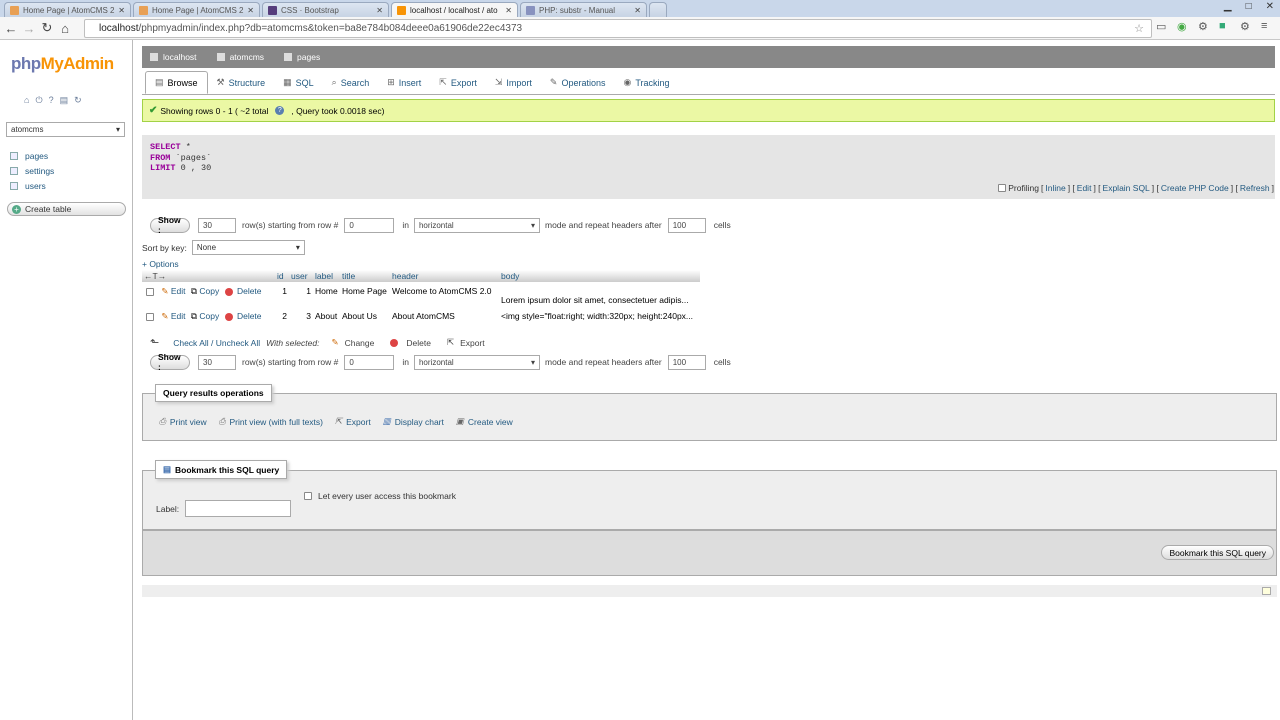 This screenshot has width=1280, height=720. I want to click on refresh-link: Refresh, so click(1255, 188).